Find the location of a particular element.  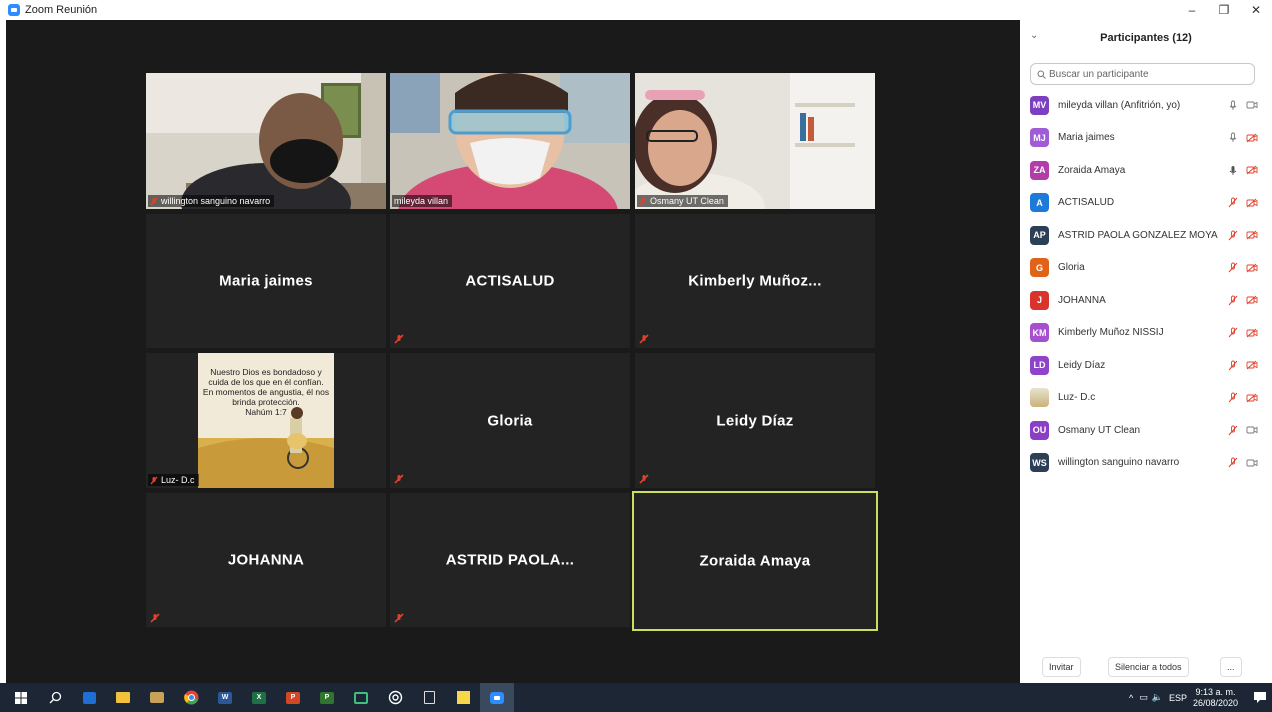

search-placeholder: Buscar un participante is located at coordinates (1099, 74).